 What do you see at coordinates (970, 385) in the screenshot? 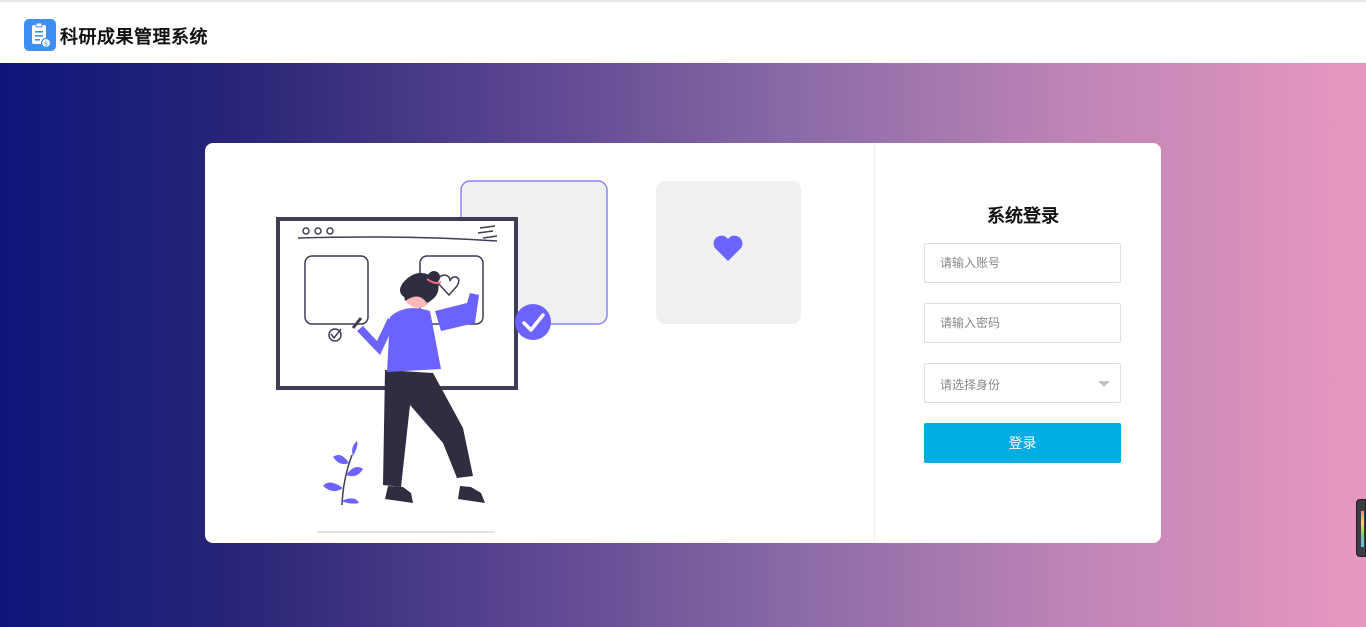
I see `role-select-placeholder: 请选择身份` at bounding box center [970, 385].